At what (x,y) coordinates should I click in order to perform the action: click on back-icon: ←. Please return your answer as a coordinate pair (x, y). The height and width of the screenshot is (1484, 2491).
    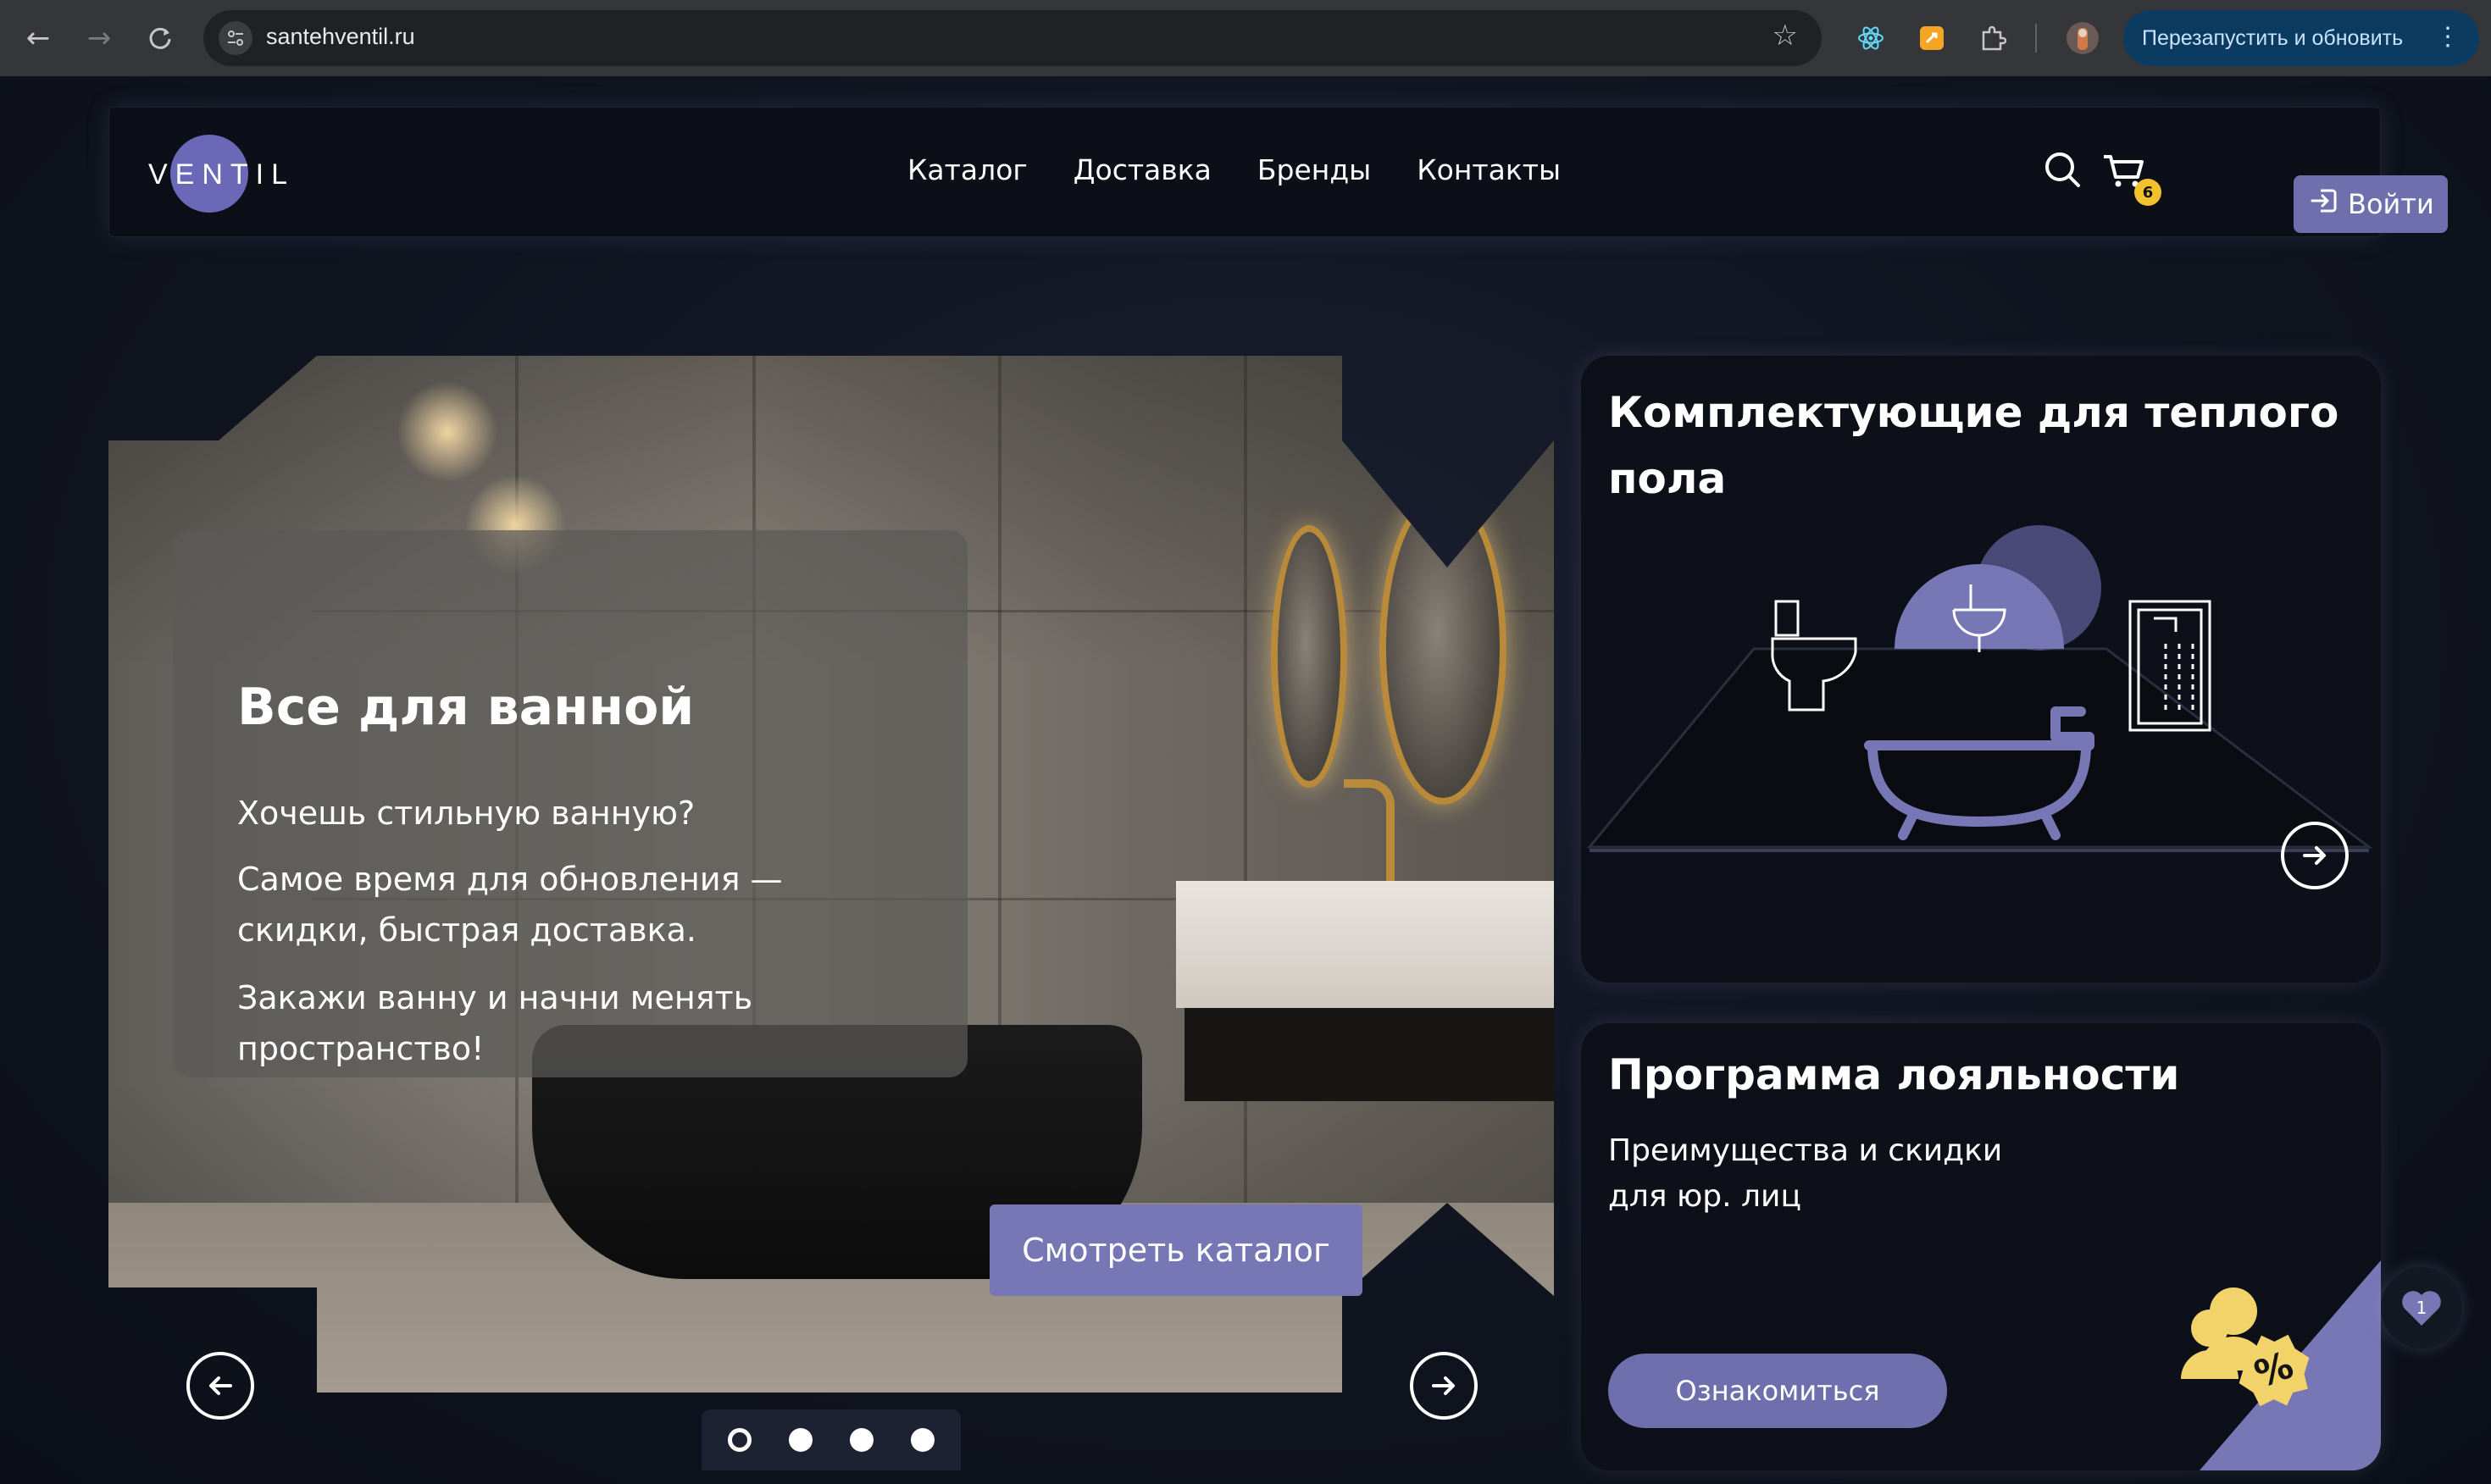
    Looking at the image, I should click on (38, 38).